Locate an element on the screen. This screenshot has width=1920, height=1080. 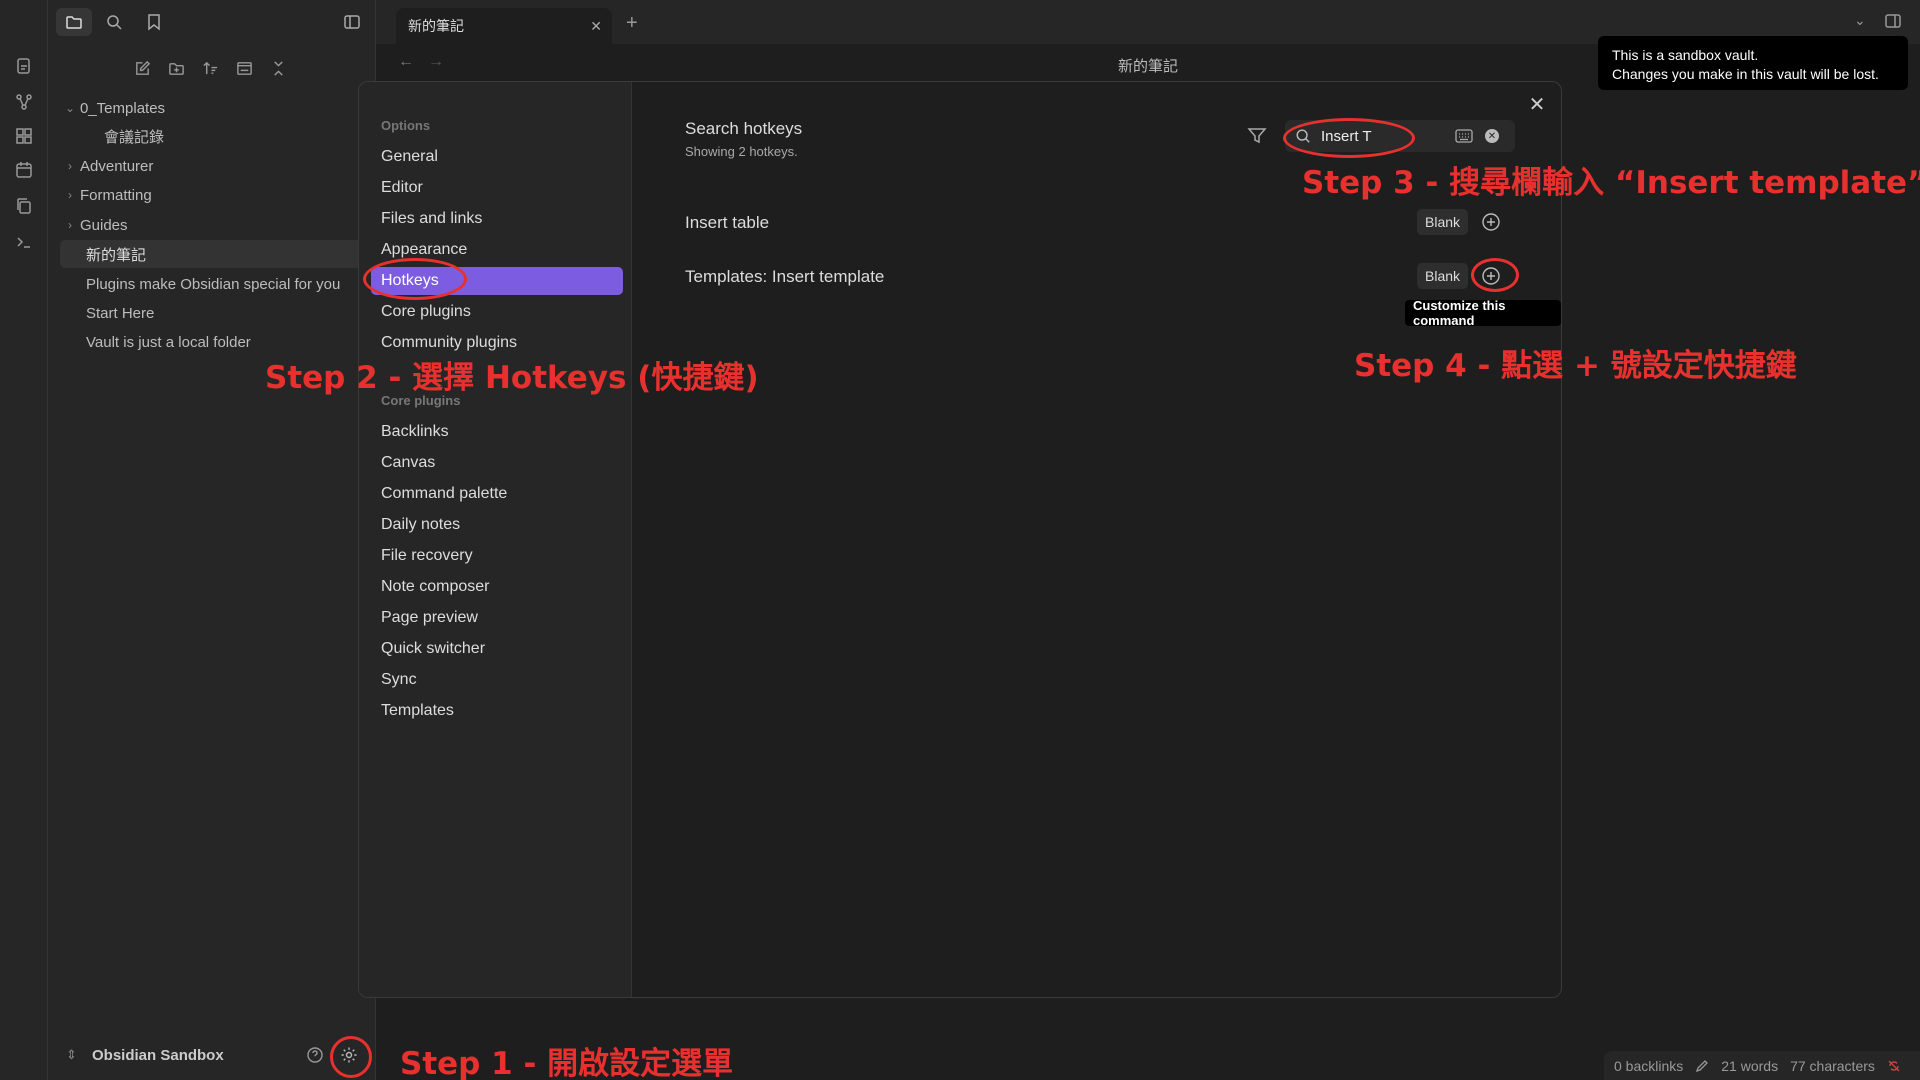
copy-files-icon is located at coordinates (24, 206).